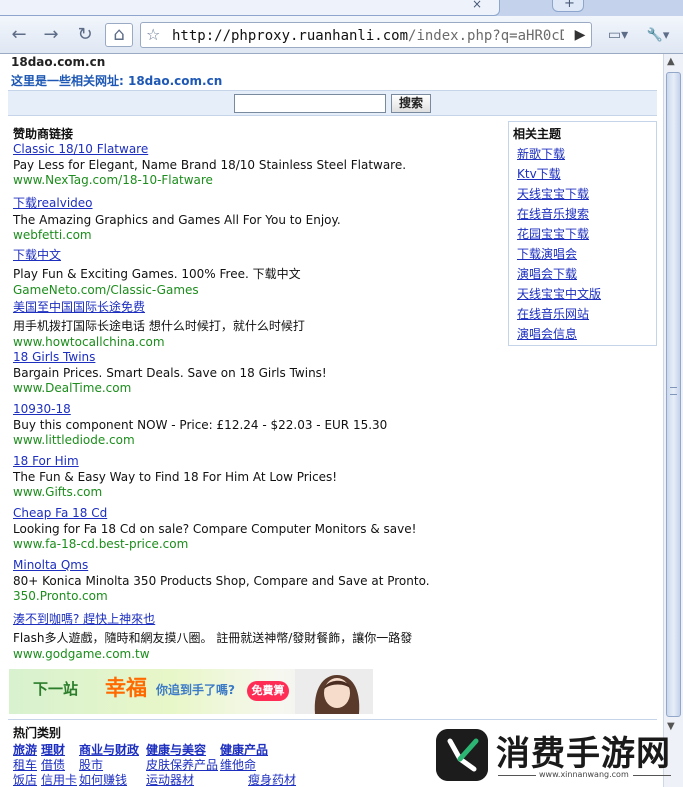  Describe the element at coordinates (56, 689) in the screenshot. I see `banner-text-next-stop: 下一站` at that location.